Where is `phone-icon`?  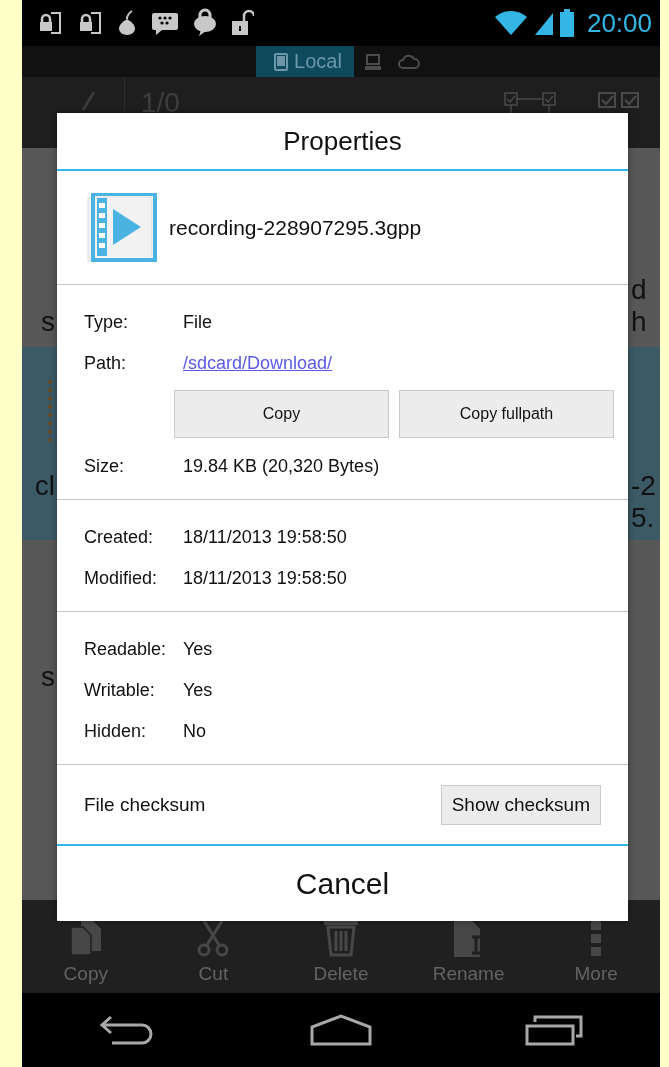 phone-icon is located at coordinates (281, 61).